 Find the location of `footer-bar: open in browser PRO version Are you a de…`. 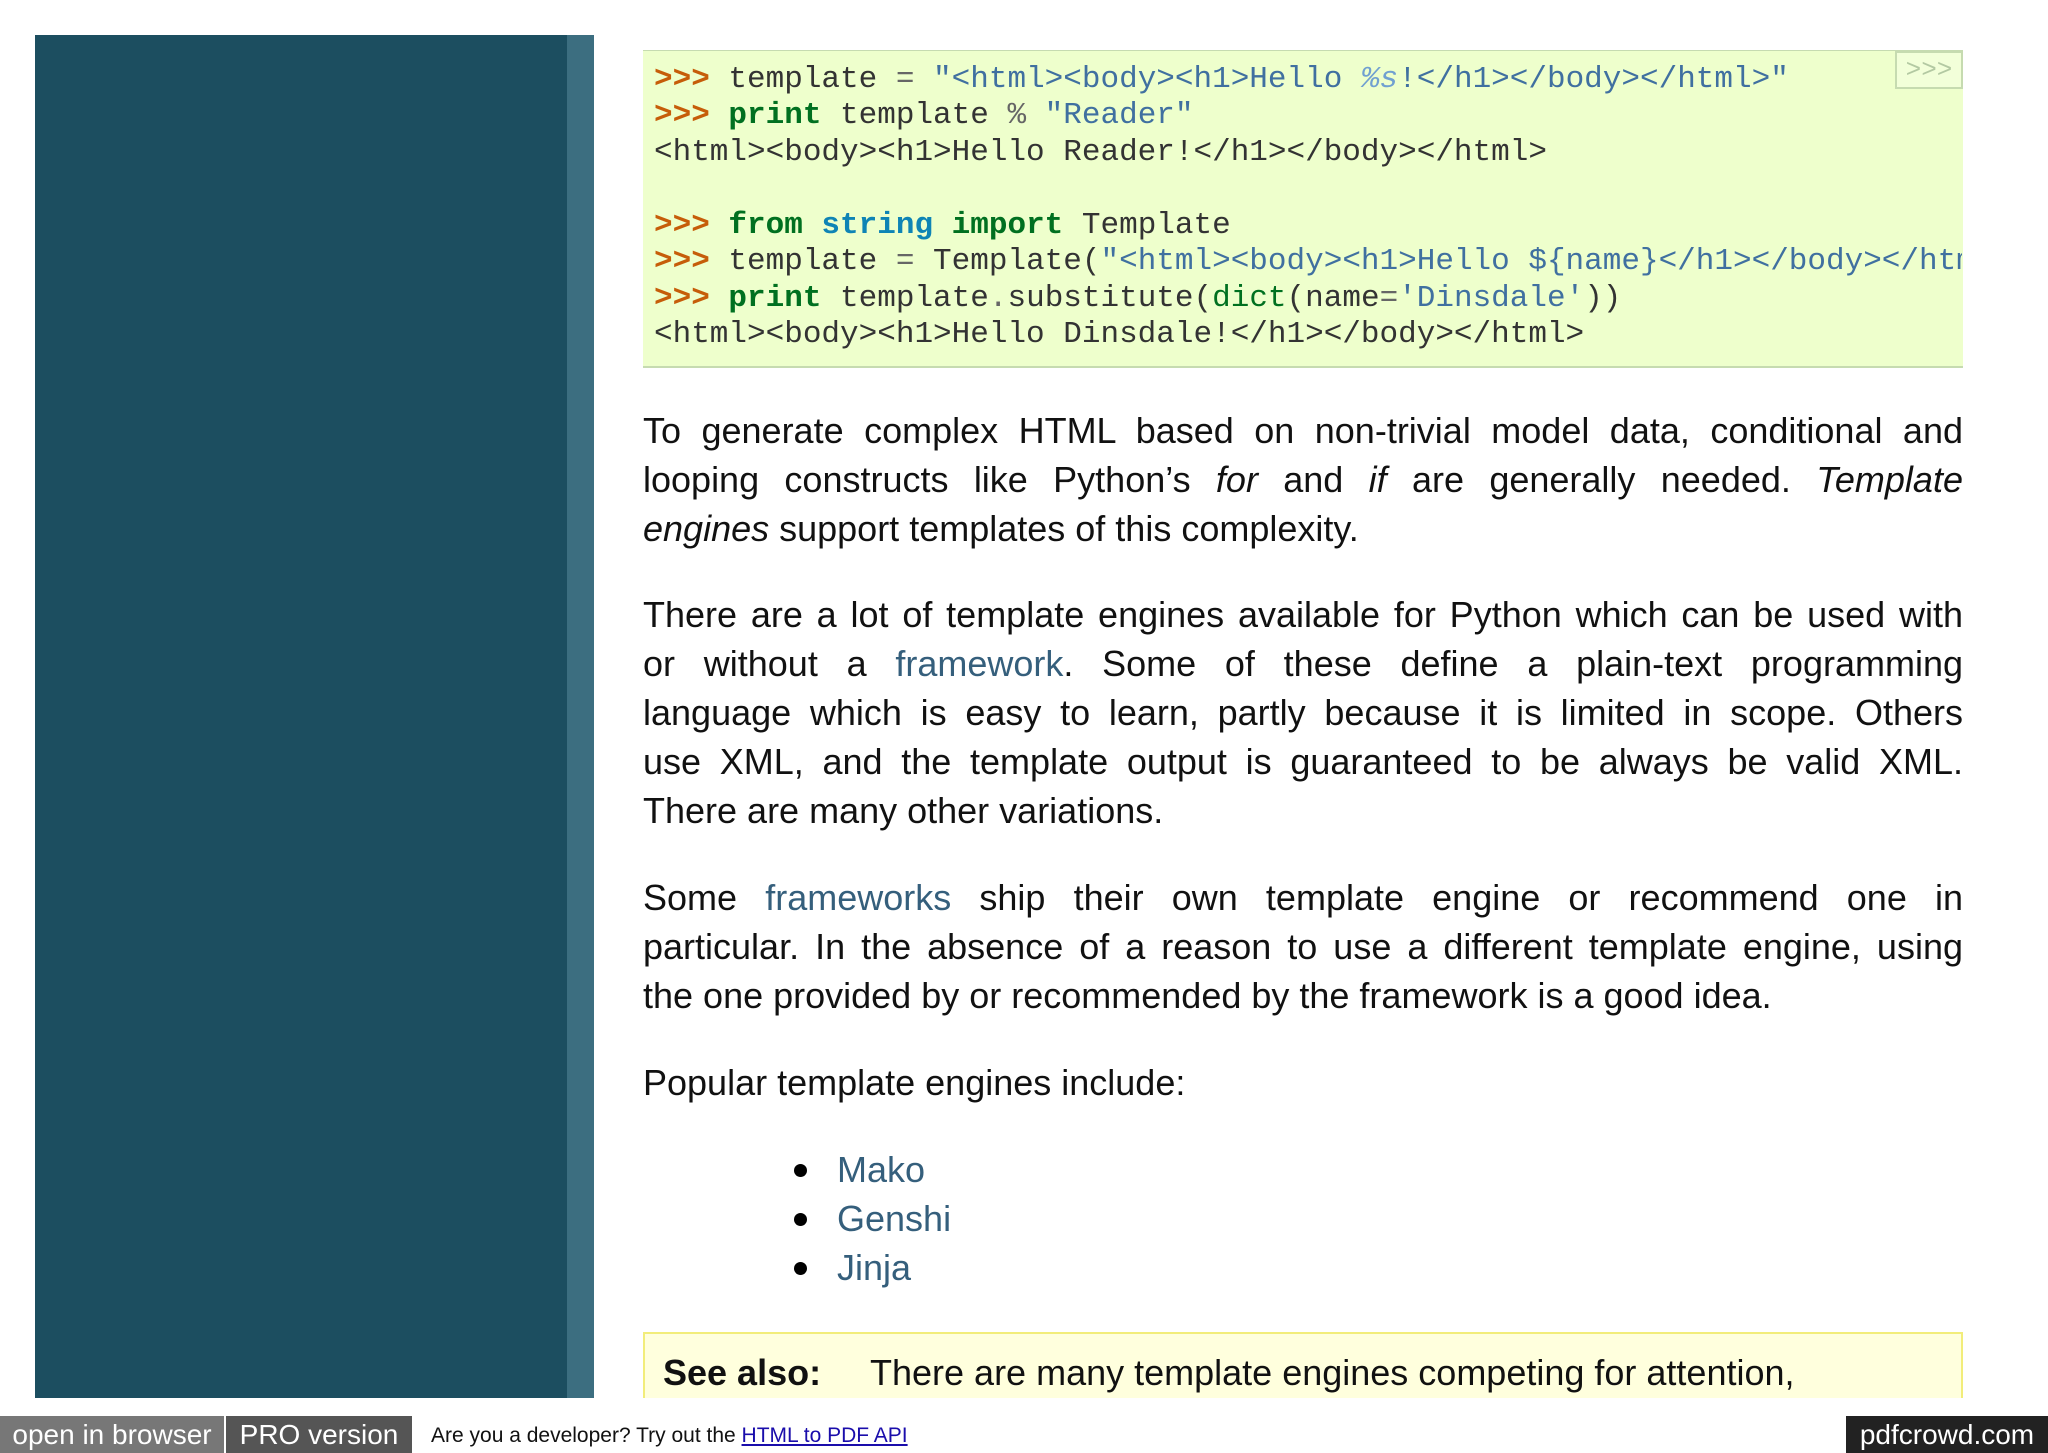

footer-bar: open in browser PRO version Are you a de… is located at coordinates (1024, 1434).